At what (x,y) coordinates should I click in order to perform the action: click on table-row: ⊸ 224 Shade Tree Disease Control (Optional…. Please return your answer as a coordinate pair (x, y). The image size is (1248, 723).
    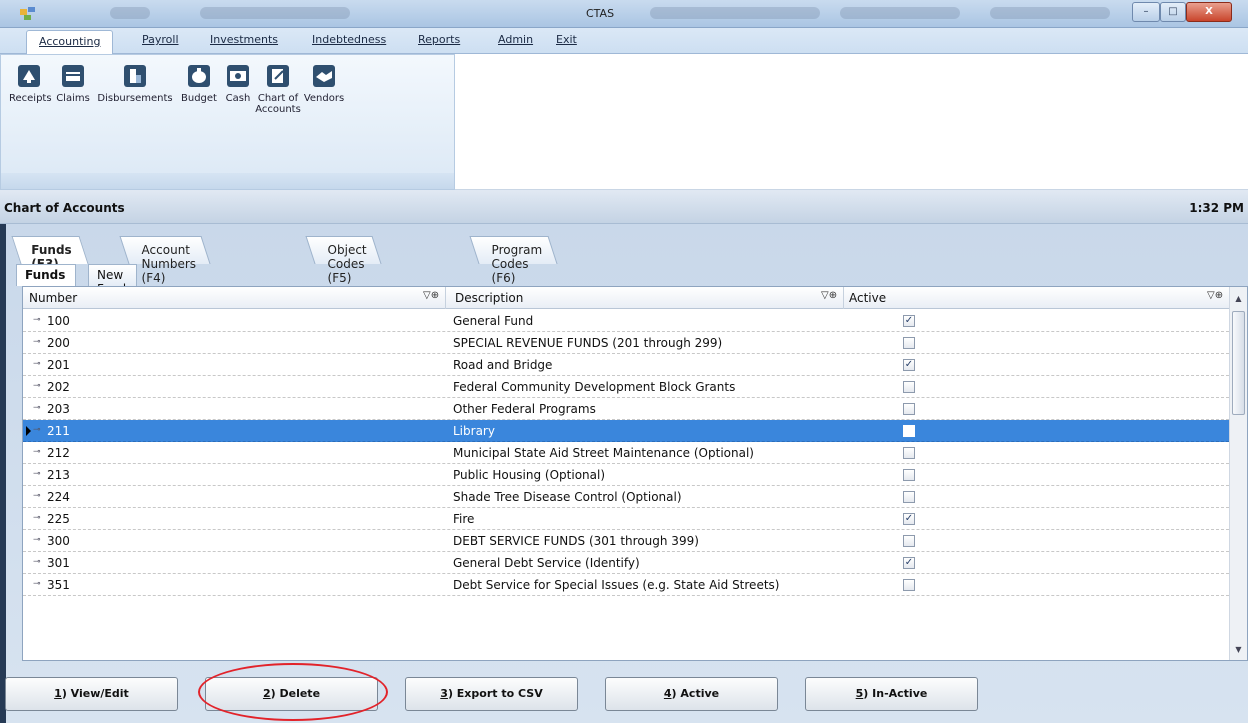
    Looking at the image, I should click on (626, 497).